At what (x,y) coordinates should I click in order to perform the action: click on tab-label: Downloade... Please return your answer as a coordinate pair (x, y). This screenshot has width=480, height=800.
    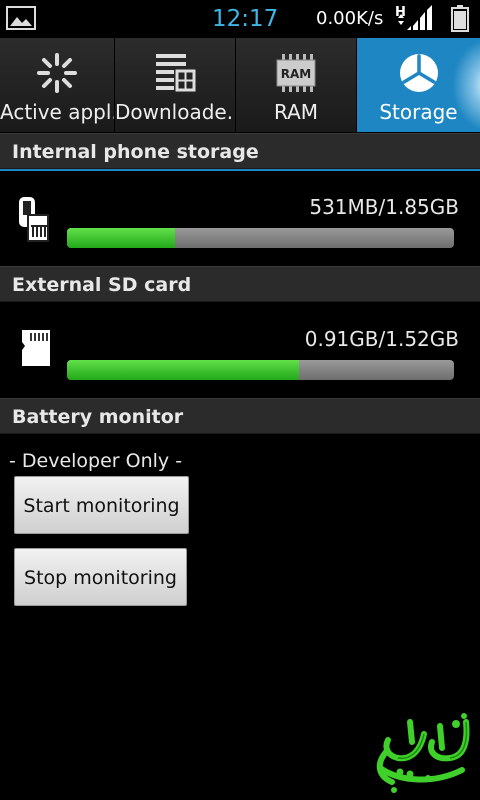
    Looking at the image, I should click on (175, 112).